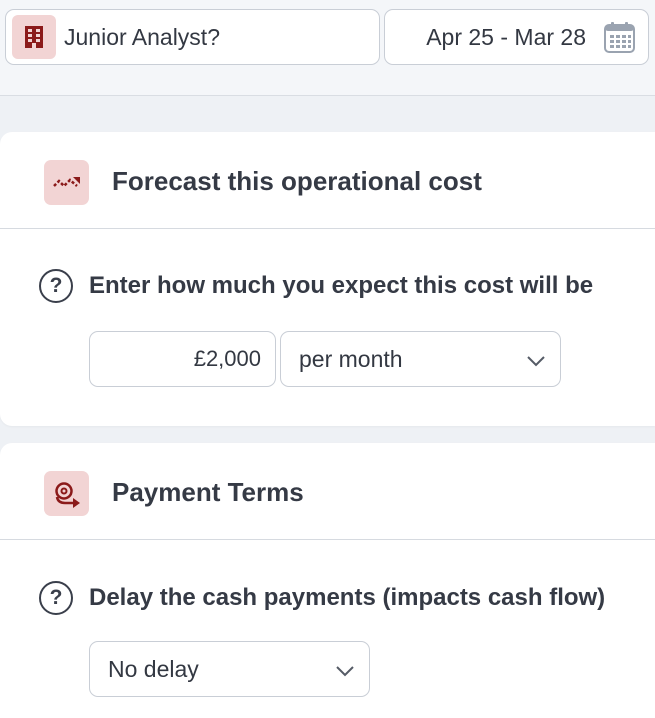 Image resolution: width=655 pixels, height=718 pixels. I want to click on date-range-field: Apr 25 - Mar 28, so click(516, 37).